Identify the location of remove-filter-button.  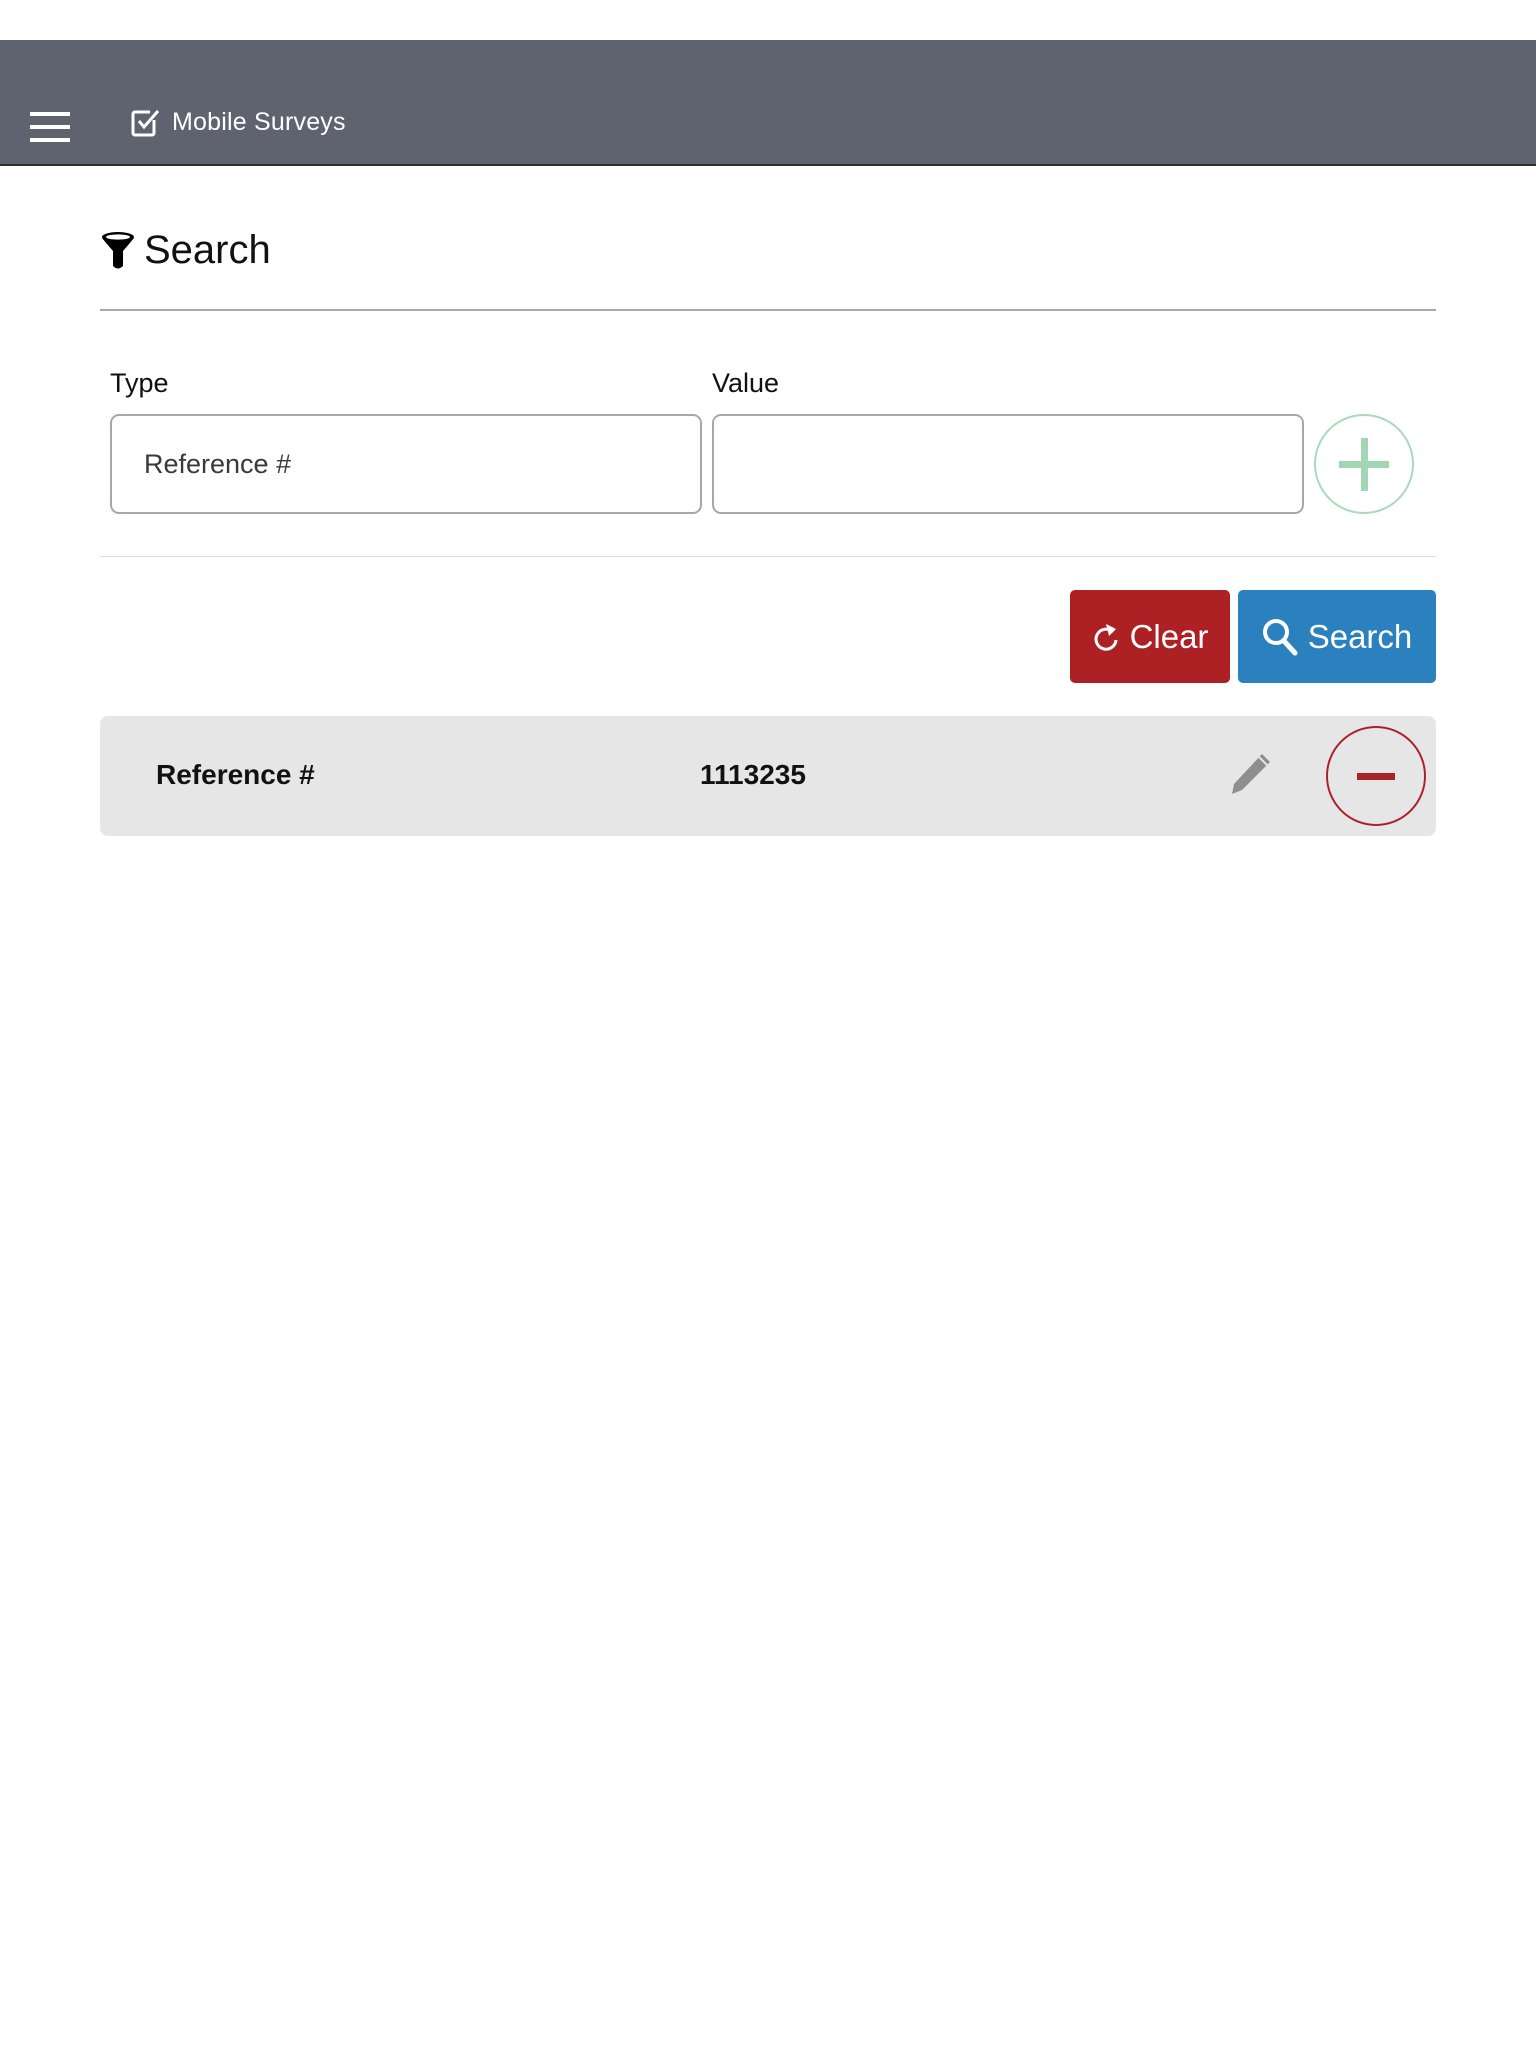
(1376, 776).